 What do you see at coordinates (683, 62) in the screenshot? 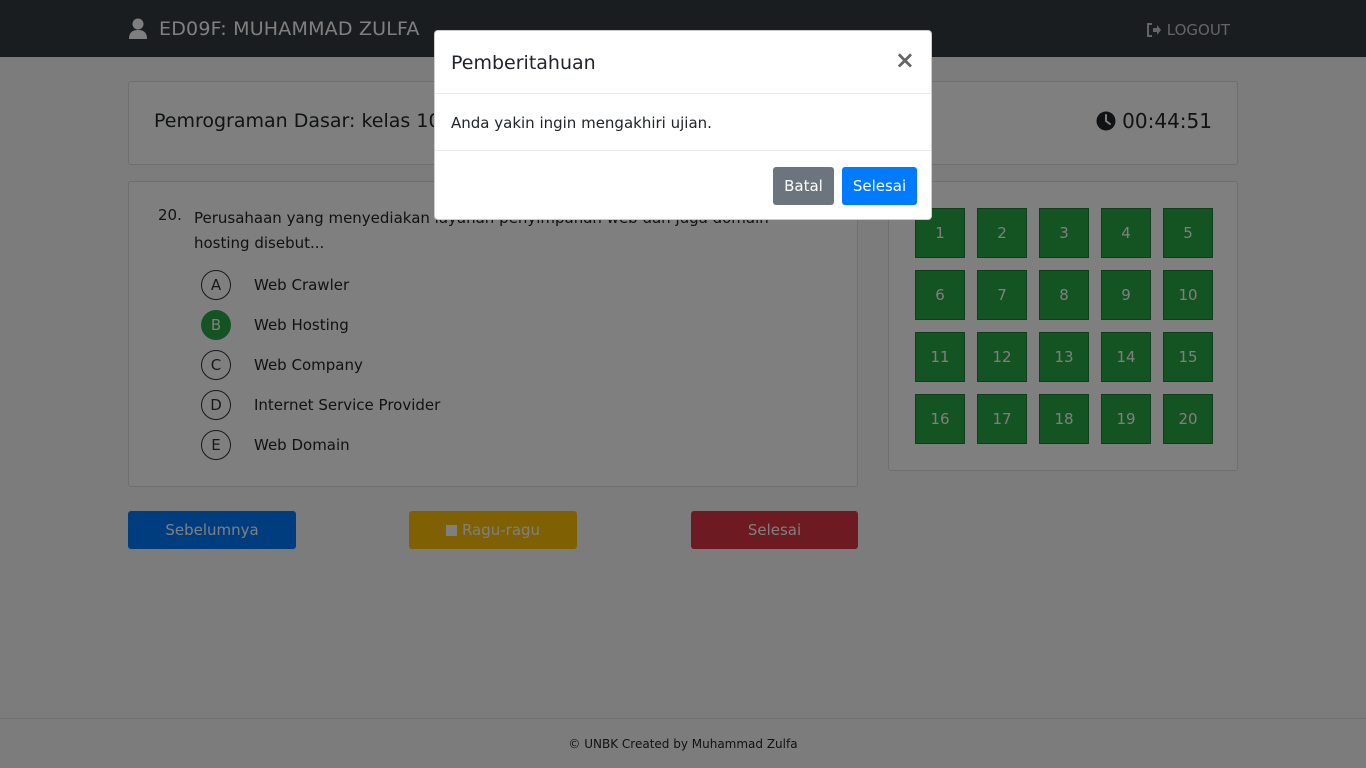
I see `dialog-header: Pemberitahuan ×` at bounding box center [683, 62].